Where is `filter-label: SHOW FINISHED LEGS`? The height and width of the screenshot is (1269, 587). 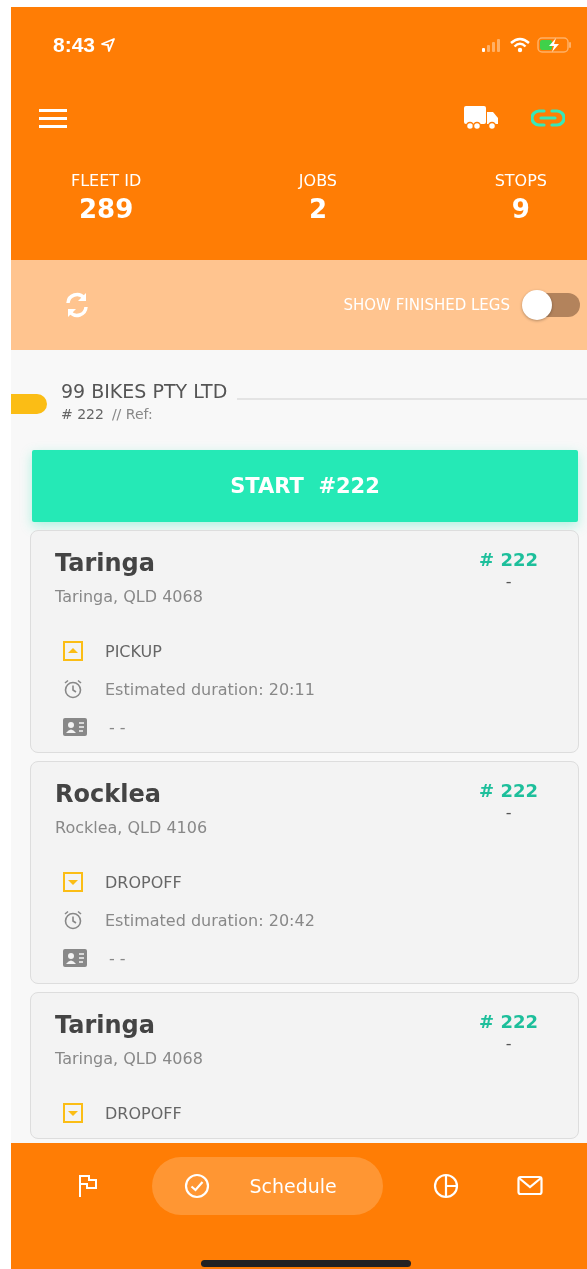
filter-label: SHOW FINISHED LEGS is located at coordinates (426, 305).